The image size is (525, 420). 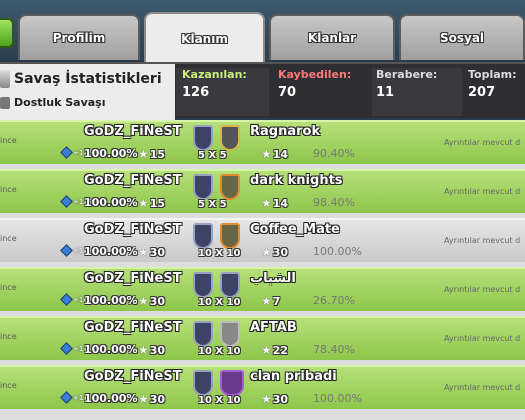 I want to click on my-stars-value: 15, so click(x=157, y=154).